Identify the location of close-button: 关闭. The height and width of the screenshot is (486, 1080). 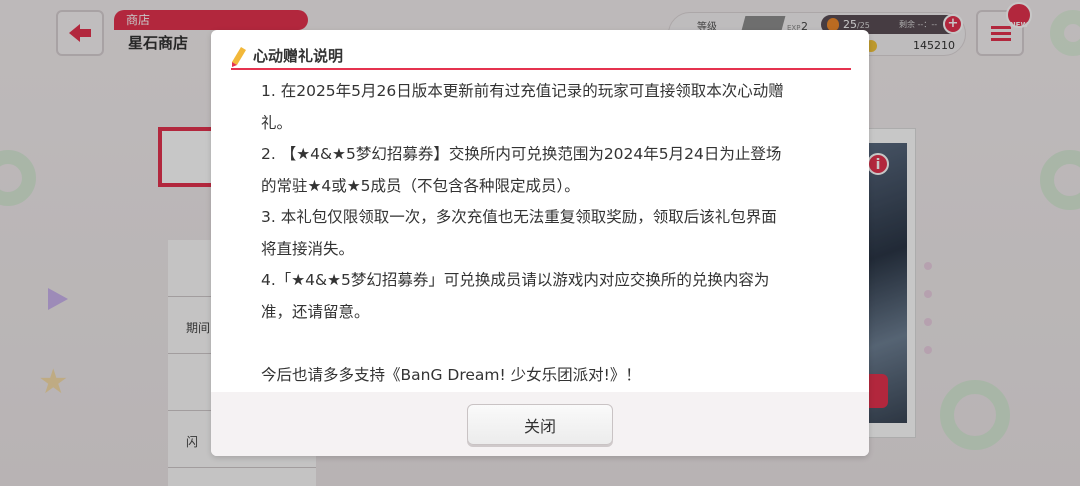
(540, 424).